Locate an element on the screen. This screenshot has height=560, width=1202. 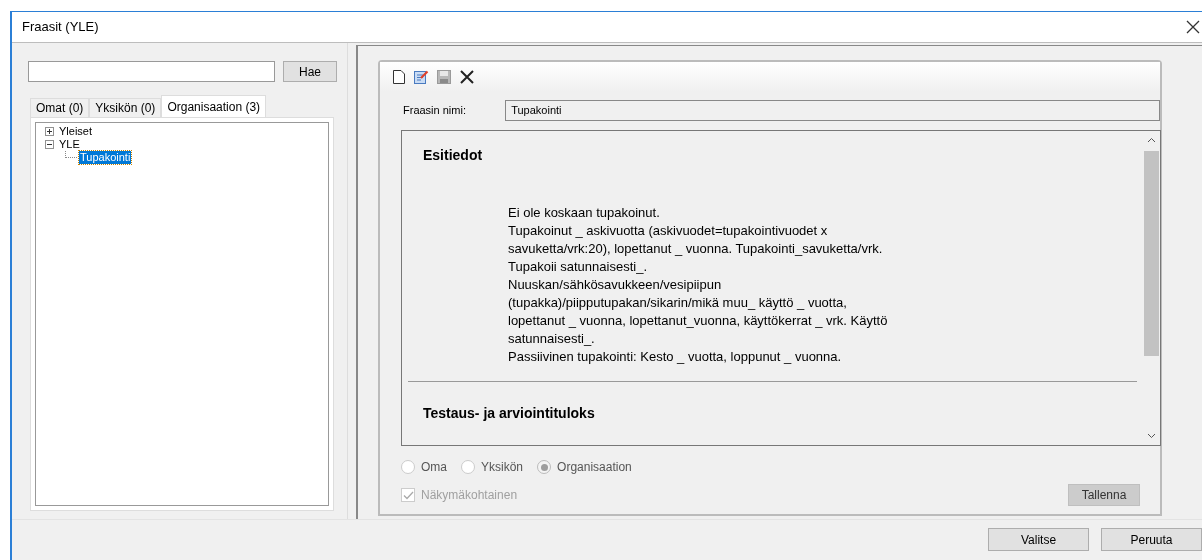
phrase-name-field: Tupakointi is located at coordinates (832, 110).